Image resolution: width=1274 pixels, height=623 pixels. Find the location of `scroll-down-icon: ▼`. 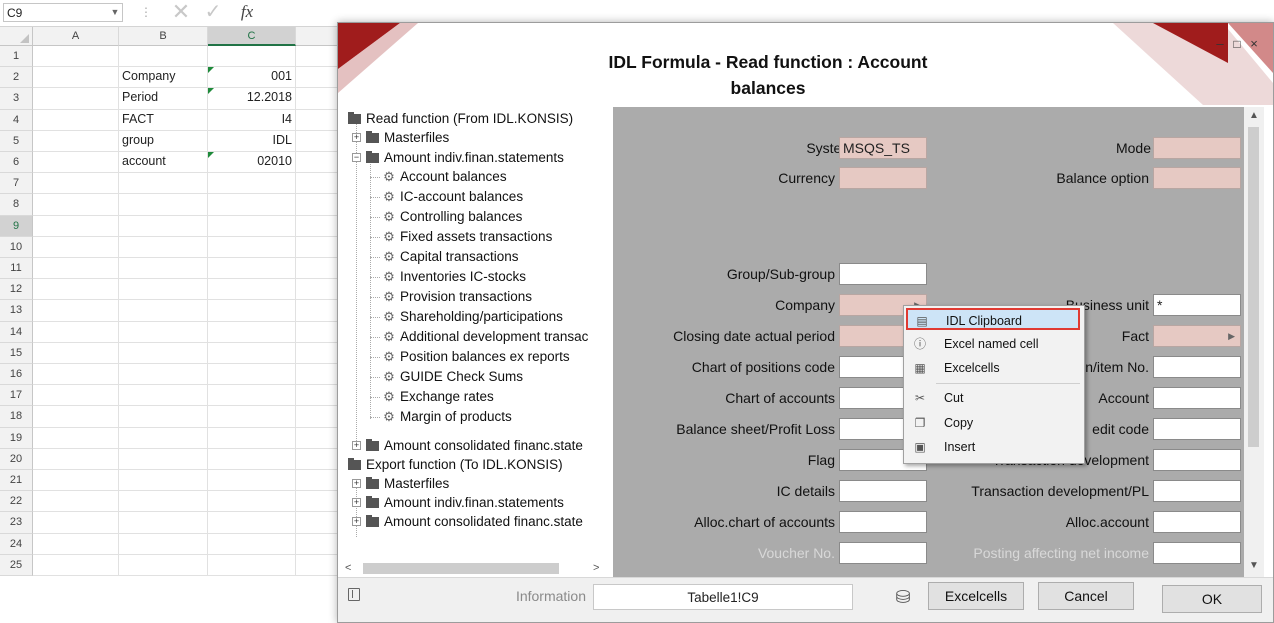

scroll-down-icon: ▼ is located at coordinates (1254, 566).